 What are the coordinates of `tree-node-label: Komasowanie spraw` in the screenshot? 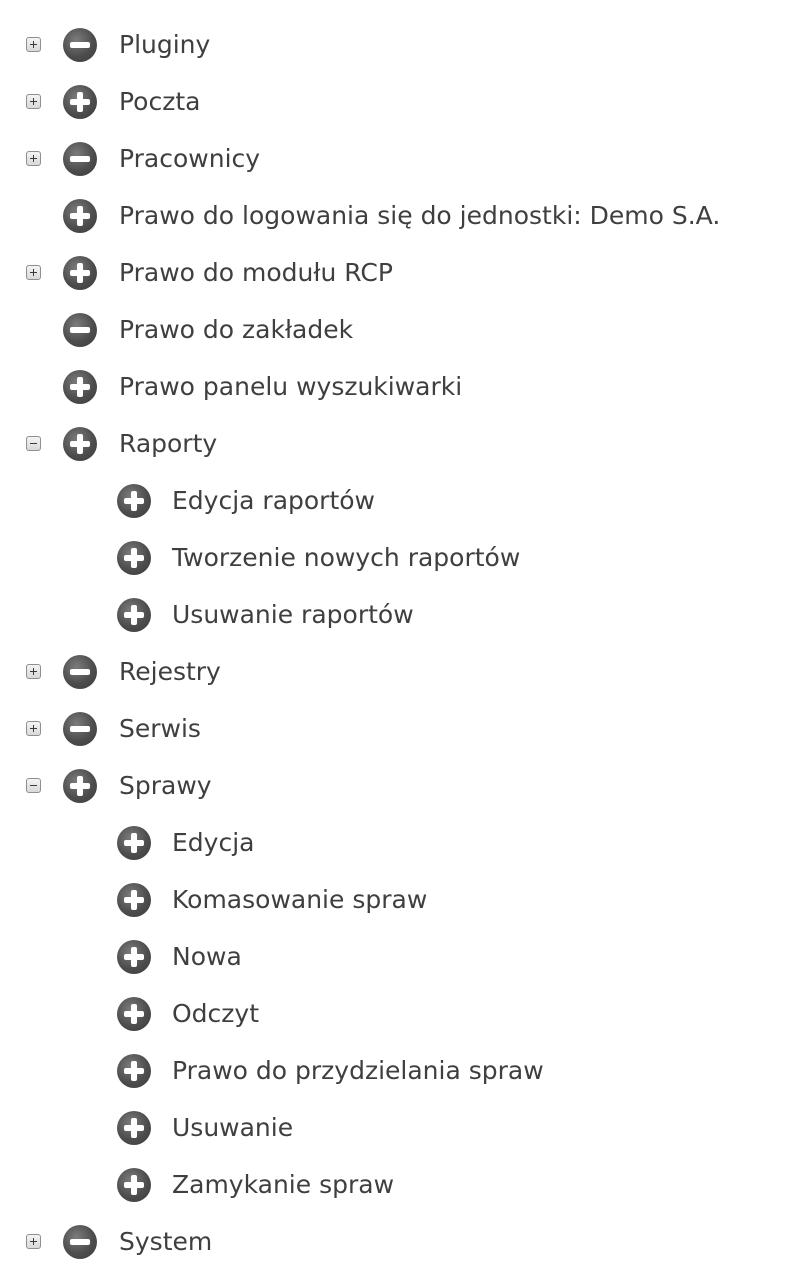 It's located at (300, 899).